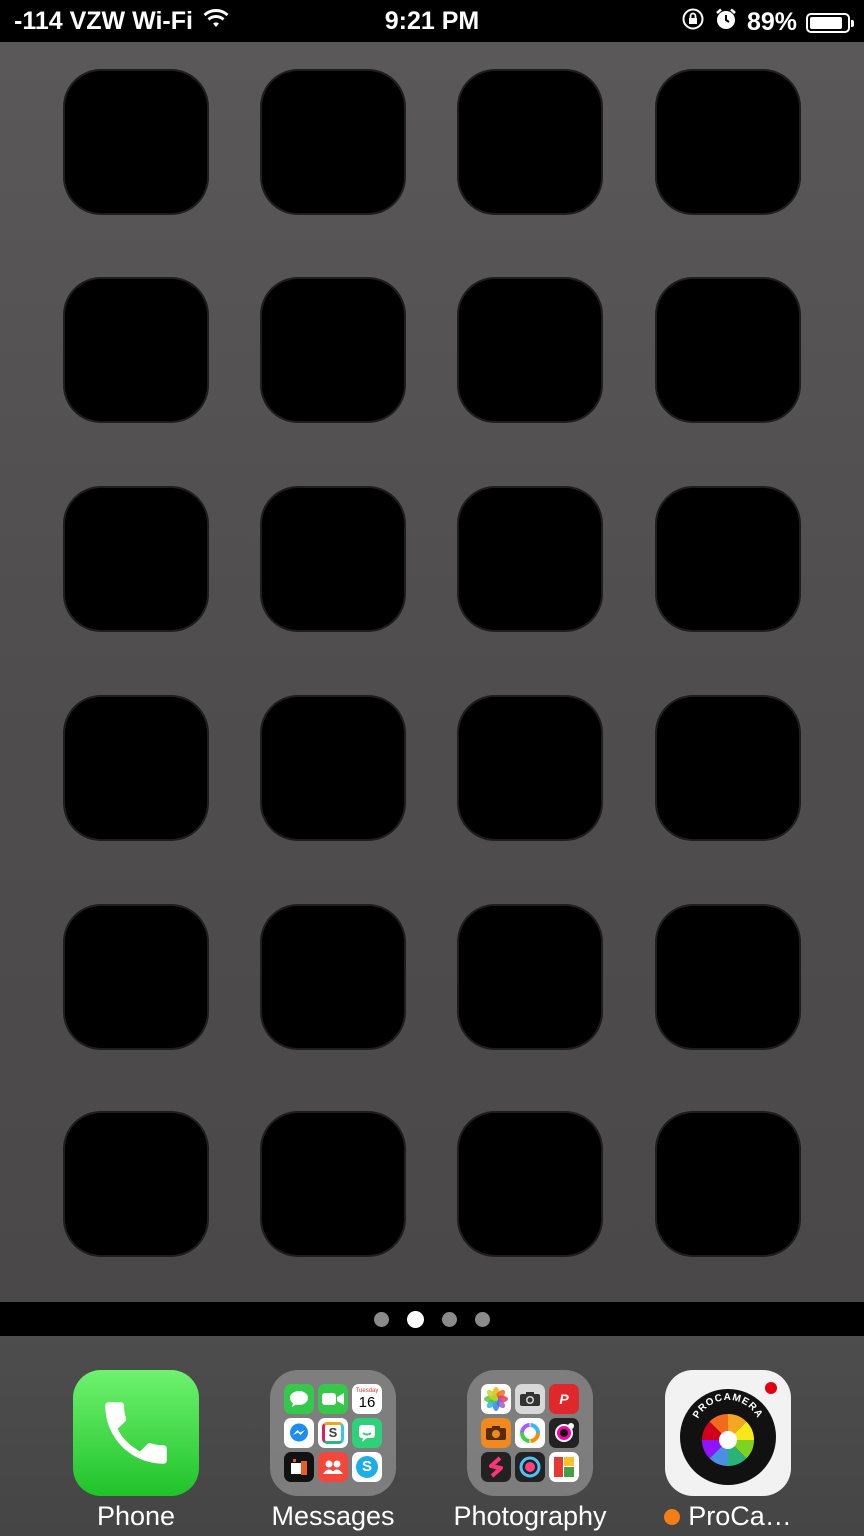 This screenshot has height=1536, width=864. What do you see at coordinates (564, 1433) in the screenshot?
I see `lens-app-icon` at bounding box center [564, 1433].